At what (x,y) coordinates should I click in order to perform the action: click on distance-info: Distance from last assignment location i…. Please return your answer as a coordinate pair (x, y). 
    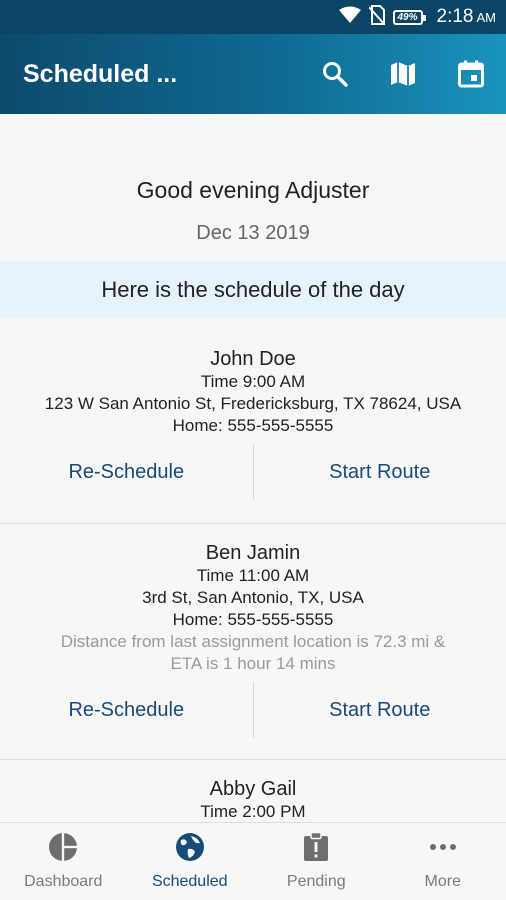
    Looking at the image, I should click on (253, 641).